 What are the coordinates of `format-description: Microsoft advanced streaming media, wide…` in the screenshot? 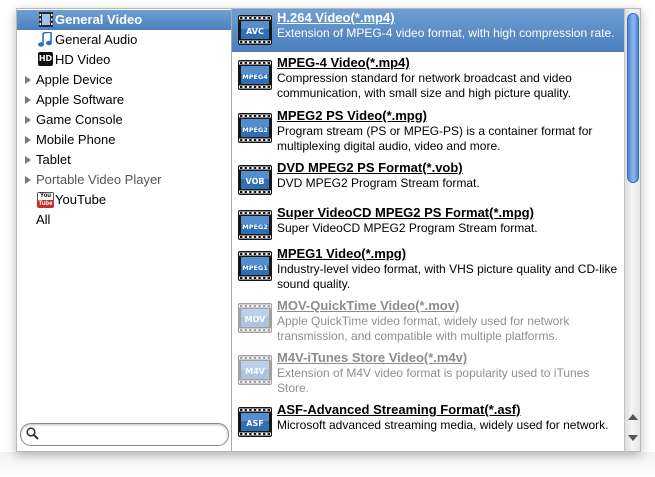 It's located at (443, 425).